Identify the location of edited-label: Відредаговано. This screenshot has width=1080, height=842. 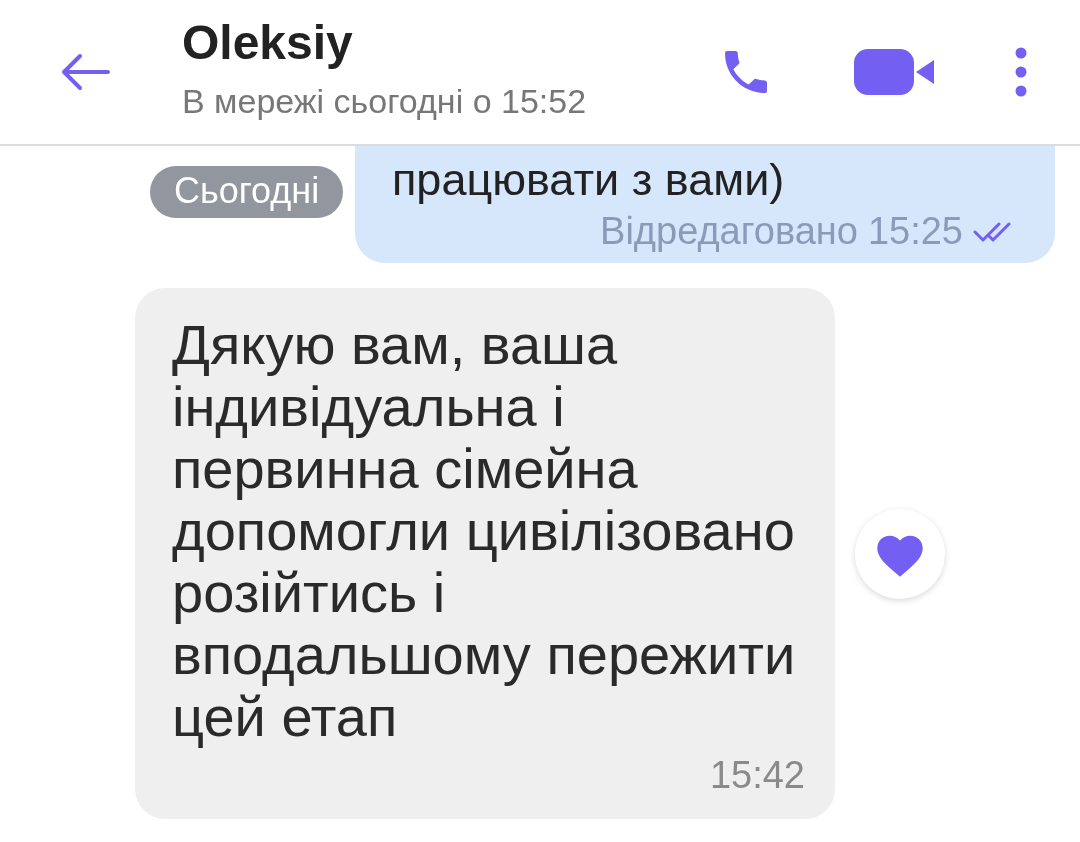
(729, 231).